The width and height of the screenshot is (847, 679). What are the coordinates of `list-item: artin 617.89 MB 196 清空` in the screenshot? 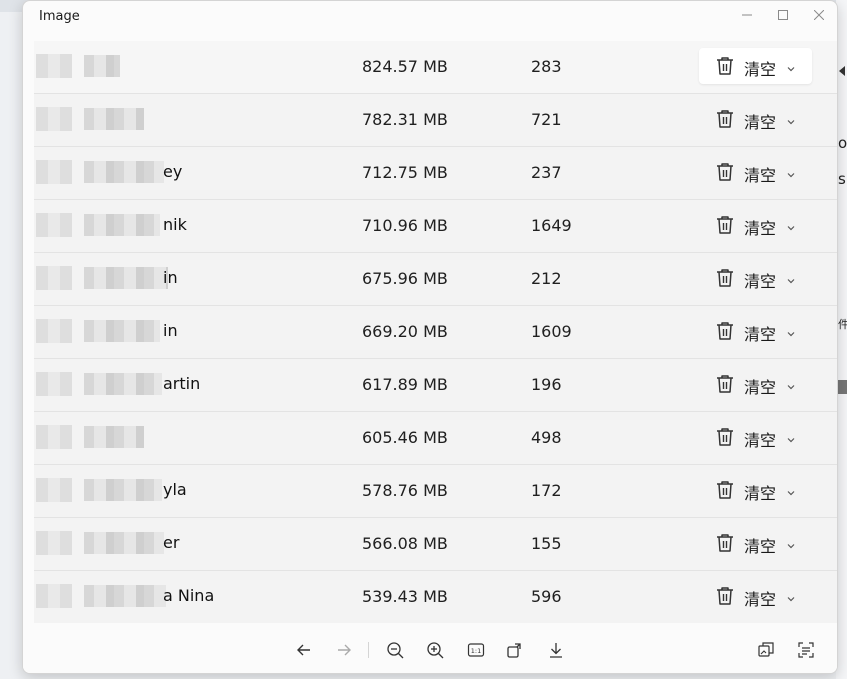 It's located at (435, 385).